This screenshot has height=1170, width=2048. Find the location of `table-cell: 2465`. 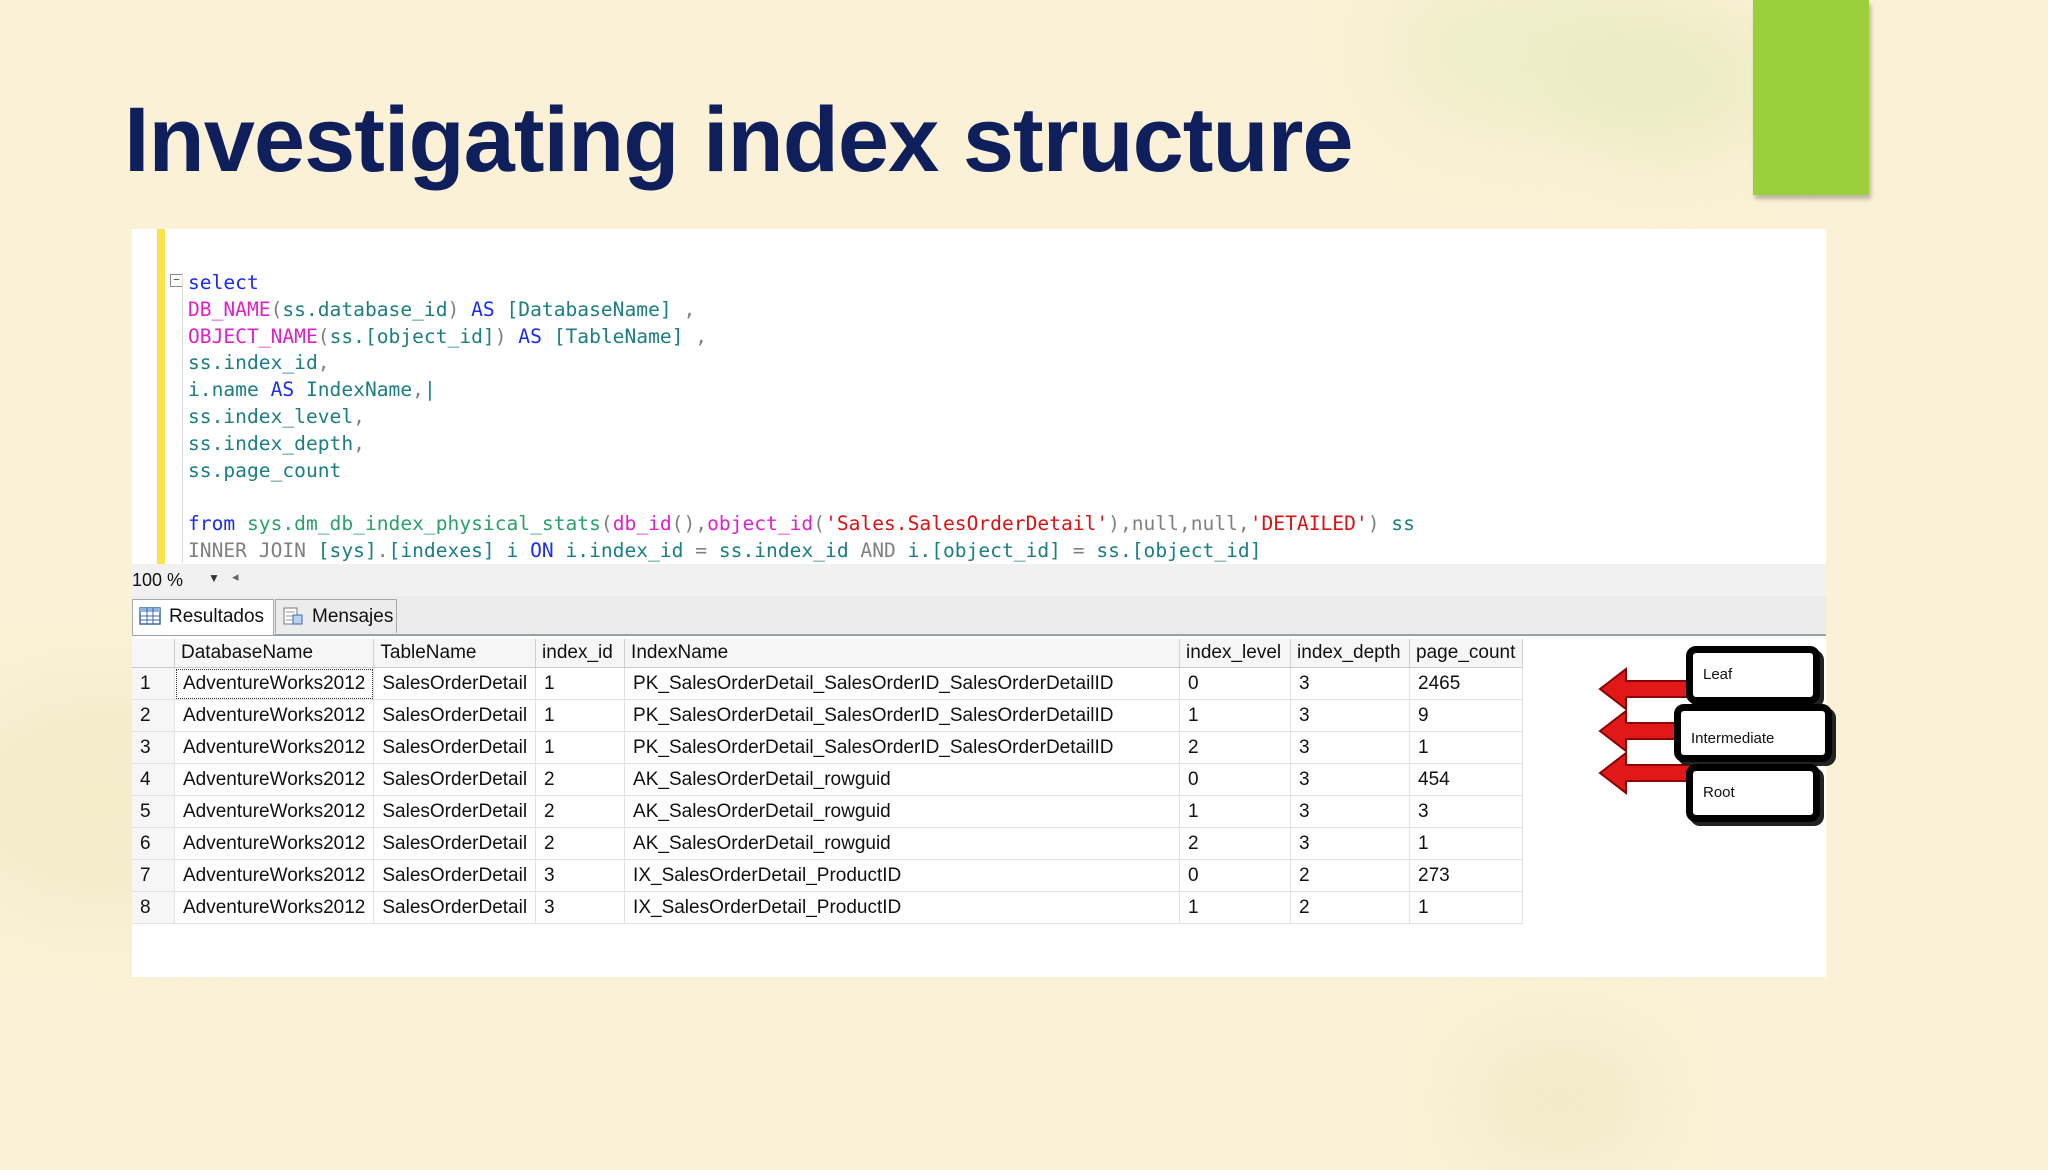

table-cell: 2465 is located at coordinates (1466, 683).